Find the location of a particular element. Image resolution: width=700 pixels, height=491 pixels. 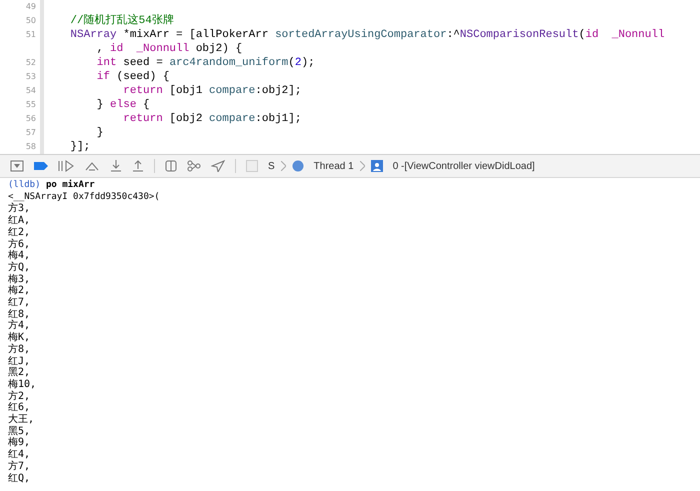

console-line: 梅10, is located at coordinates (23, 384).